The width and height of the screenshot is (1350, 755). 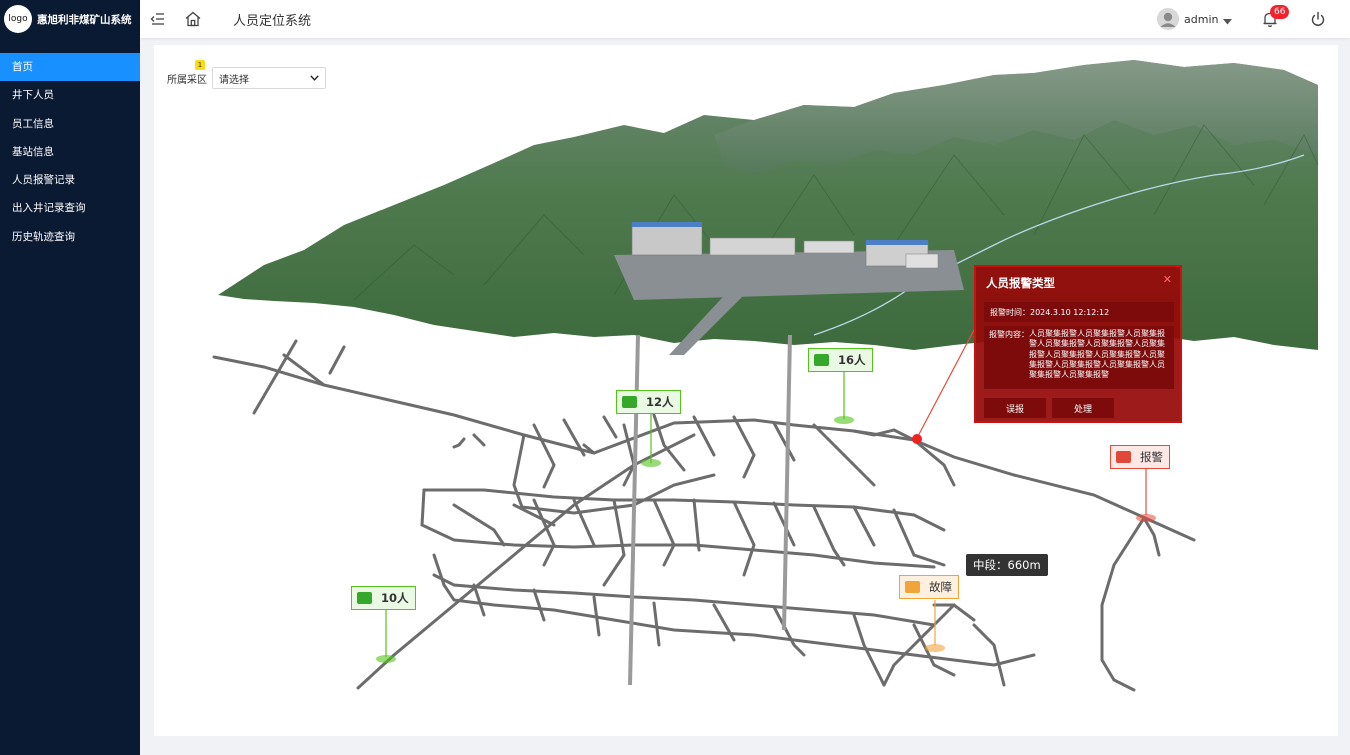 What do you see at coordinates (1201, 19) in the screenshot?
I see `username: admin` at bounding box center [1201, 19].